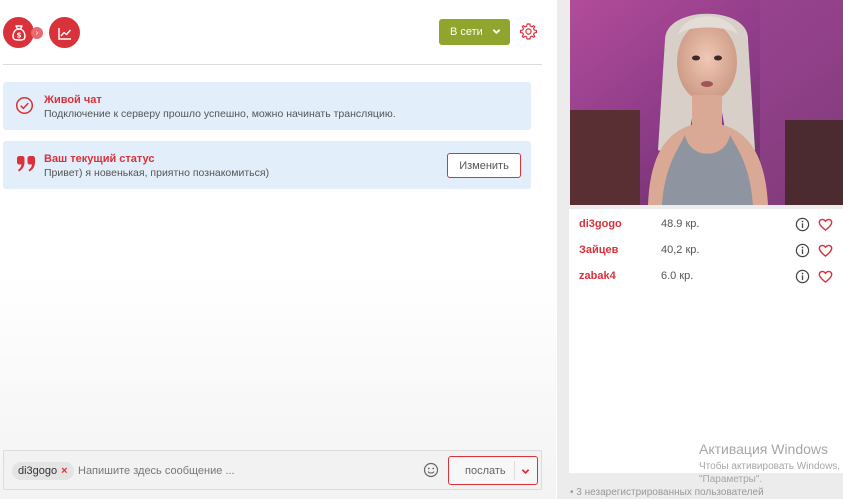 This screenshot has height=499, width=843. Describe the element at coordinates (37, 33) in the screenshot. I see `chevron-right-icon: ›` at that location.